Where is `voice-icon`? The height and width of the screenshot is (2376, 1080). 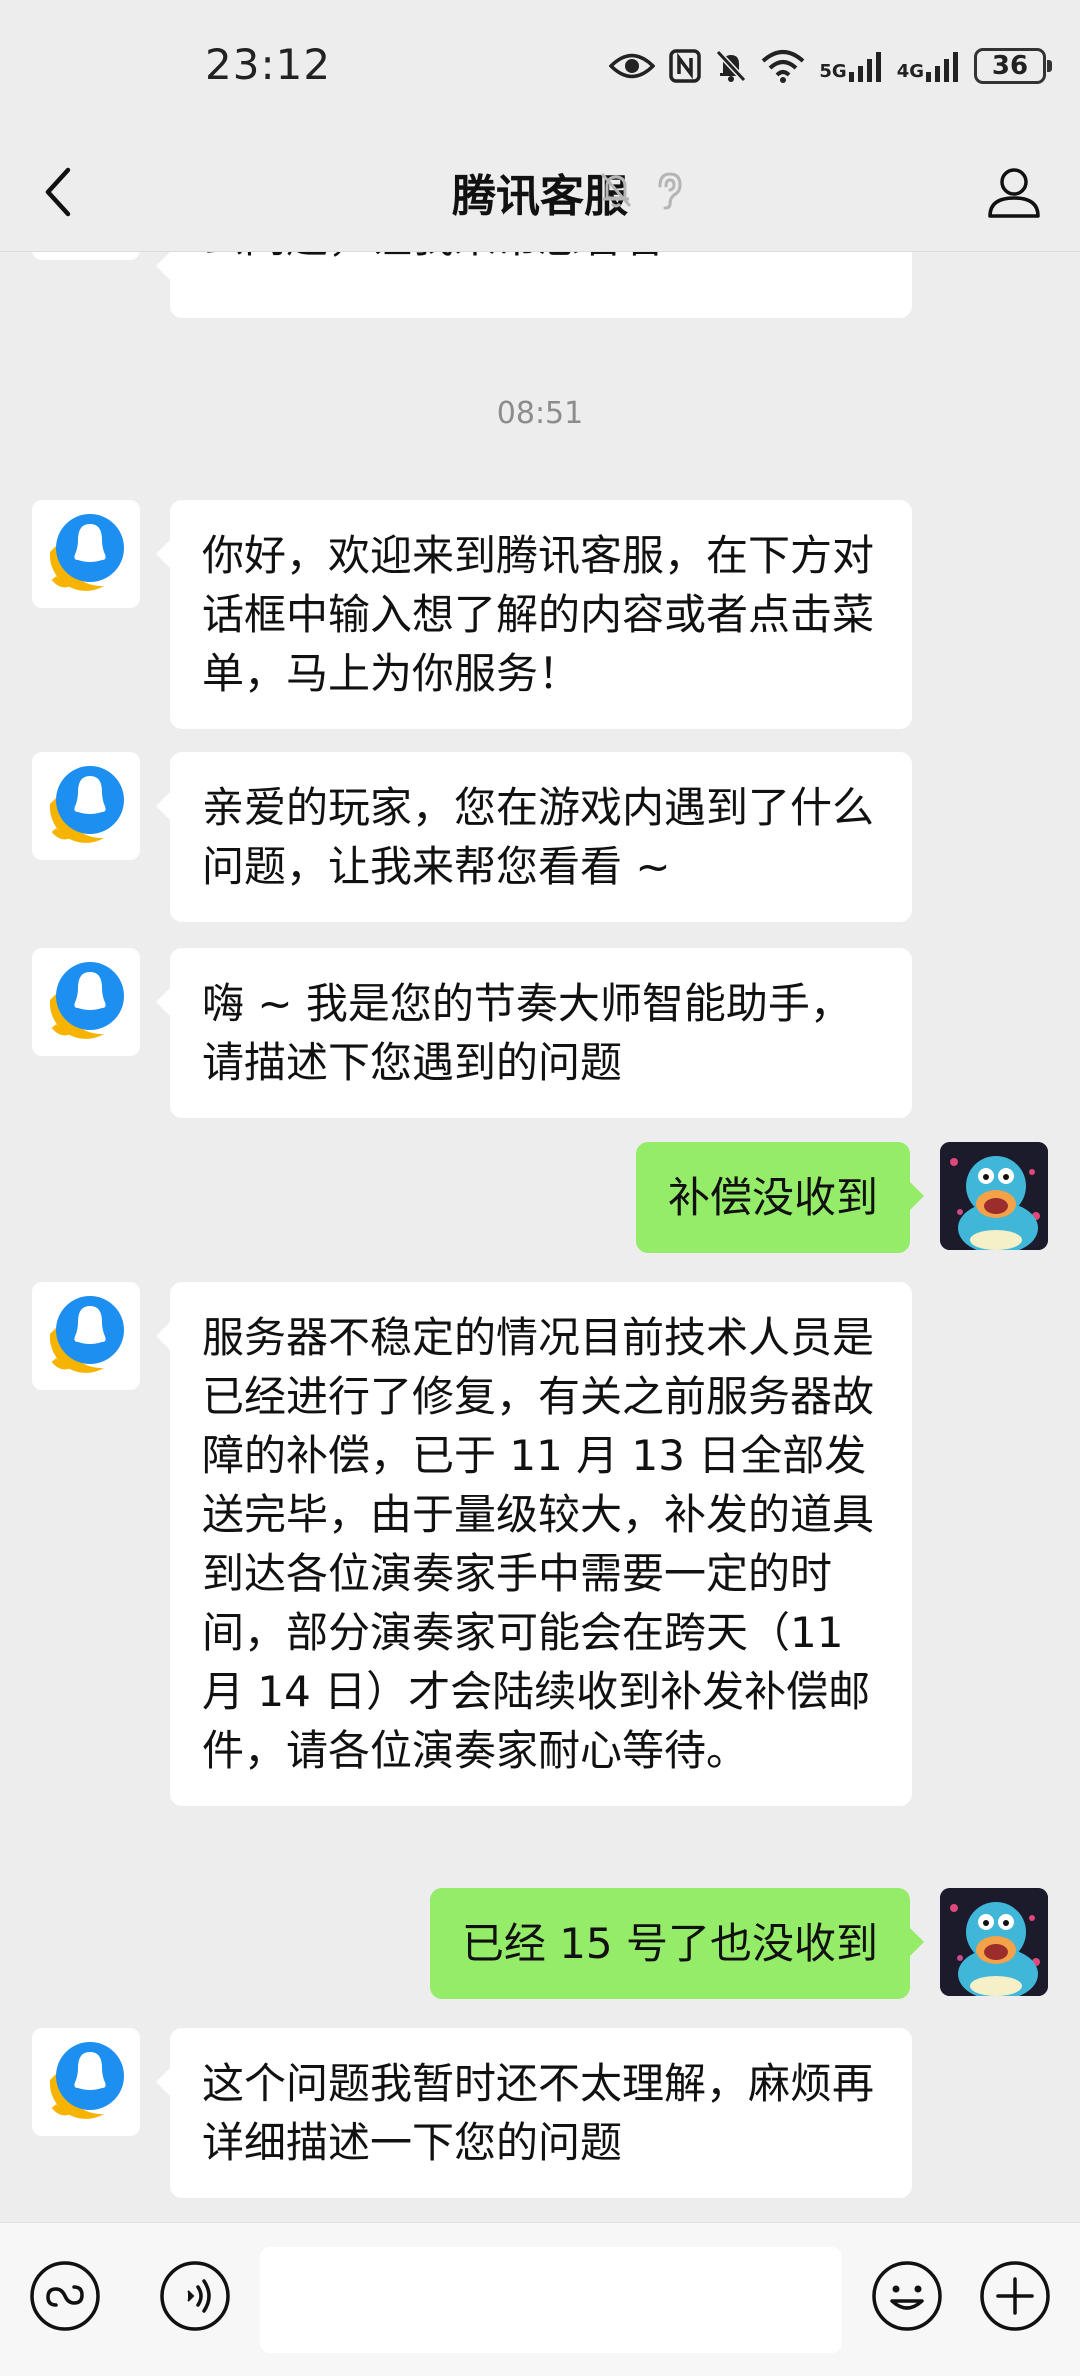
voice-icon is located at coordinates (195, 2296).